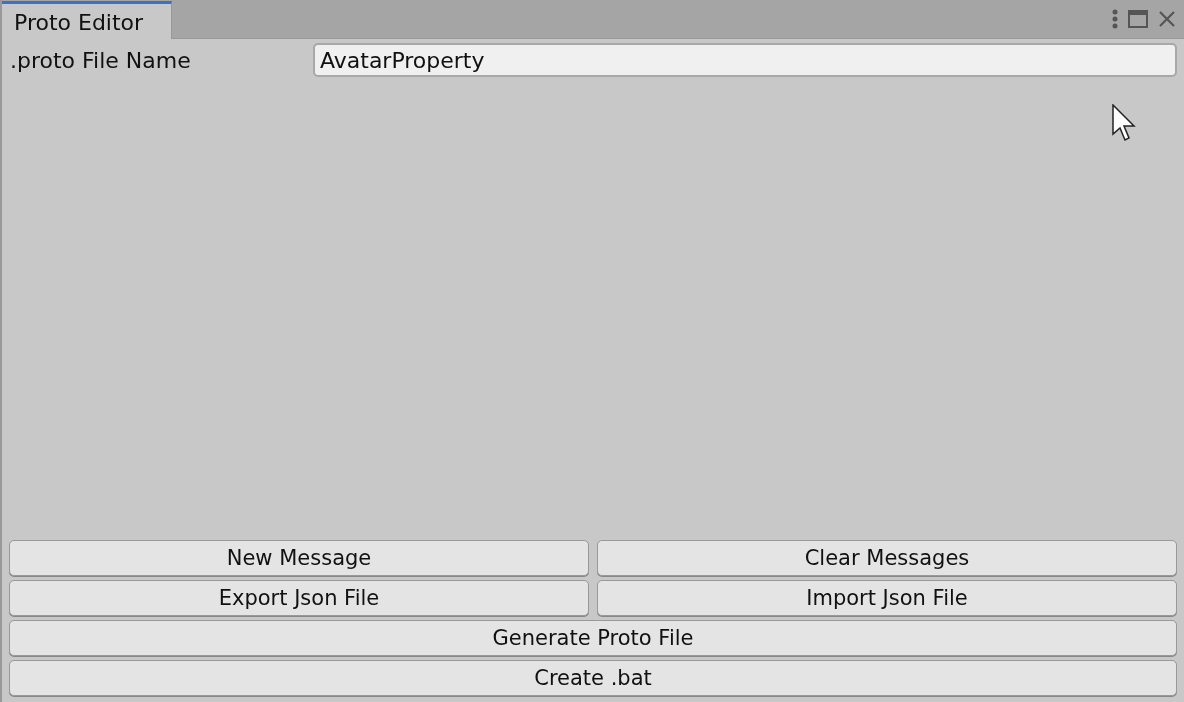 Image resolution: width=1184 pixels, height=702 pixels. Describe the element at coordinates (299, 598) in the screenshot. I see `action-button: Export Json File` at that location.